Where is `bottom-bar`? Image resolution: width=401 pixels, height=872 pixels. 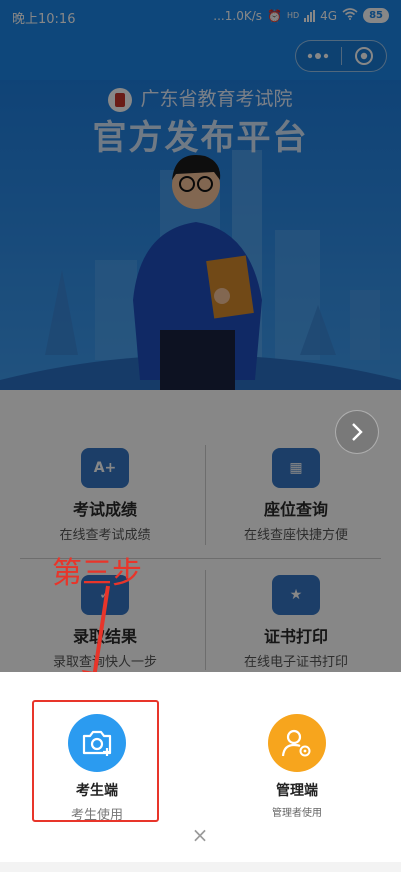
bottom-bar is located at coordinates (200, 867).